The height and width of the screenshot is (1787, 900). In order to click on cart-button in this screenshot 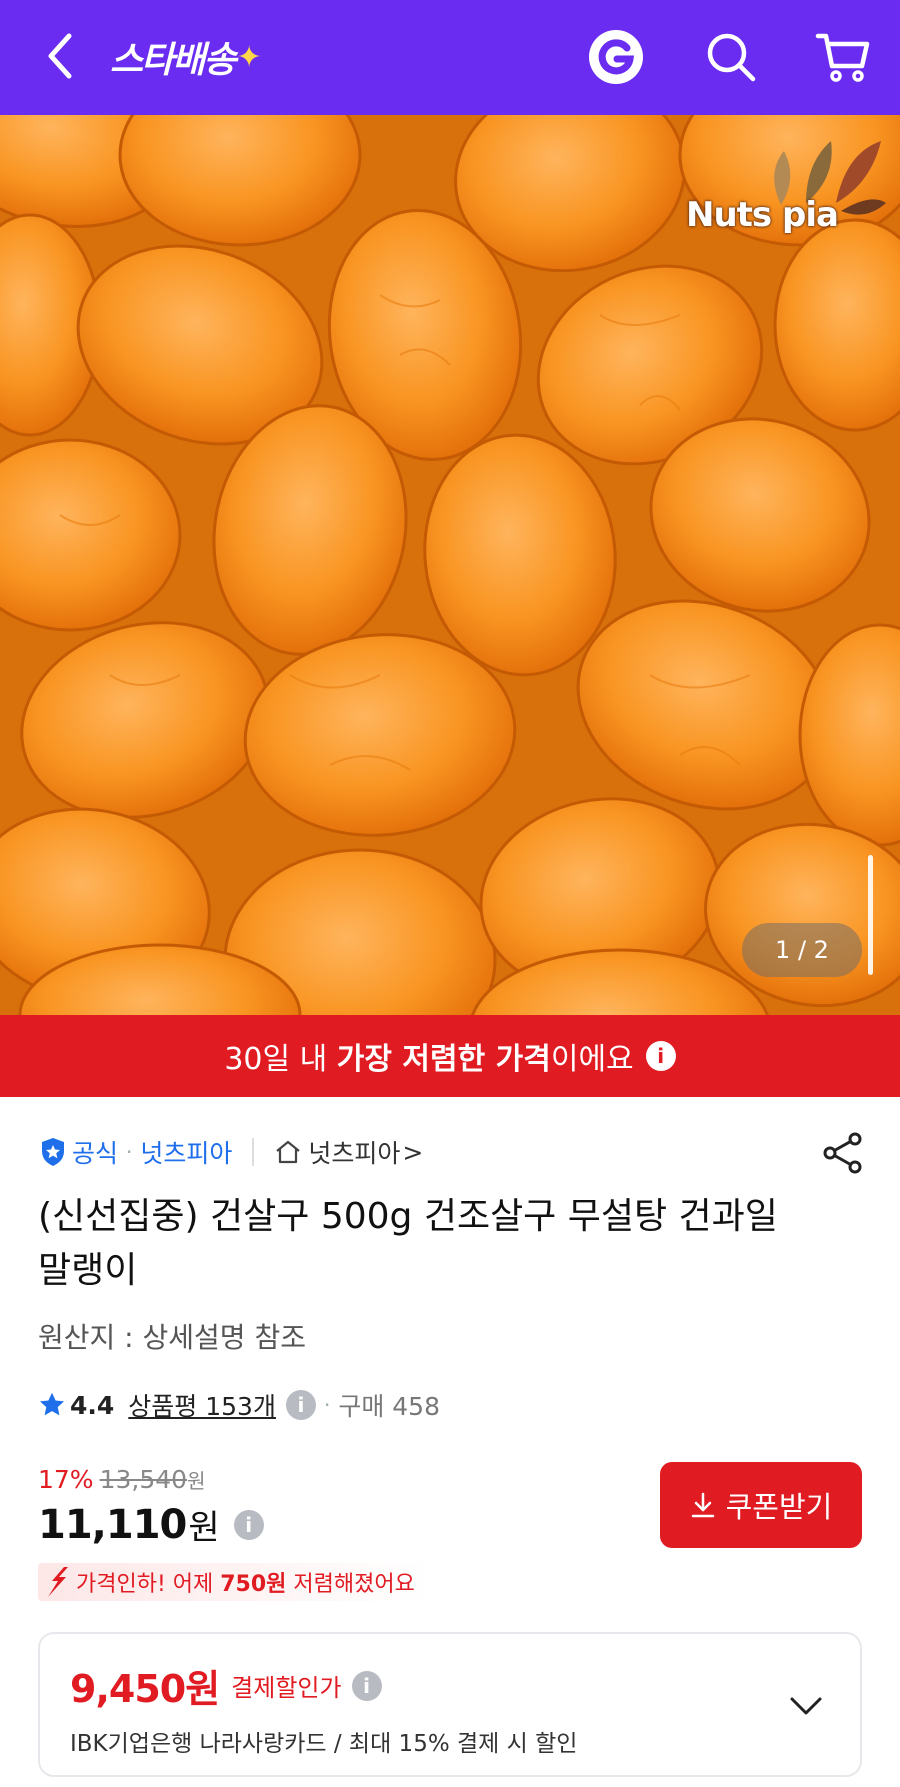, I will do `click(843, 57)`.